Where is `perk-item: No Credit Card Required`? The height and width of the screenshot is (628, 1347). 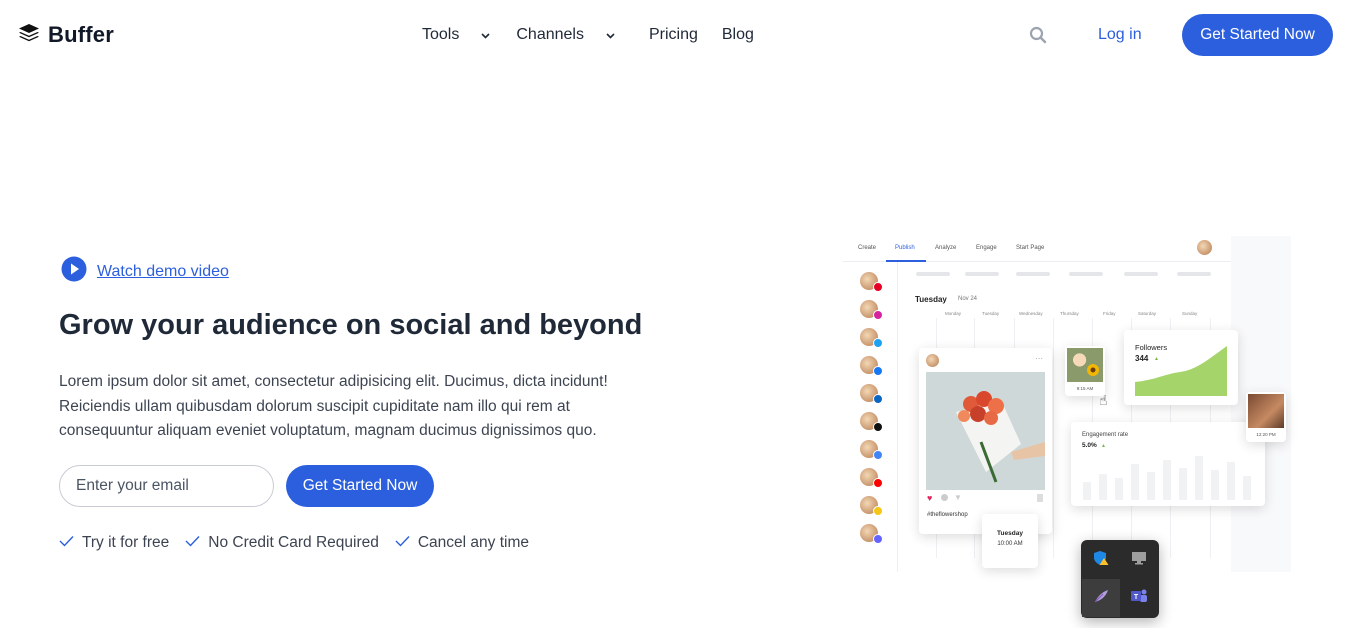
perk-item: No Credit Card Required is located at coordinates (282, 543).